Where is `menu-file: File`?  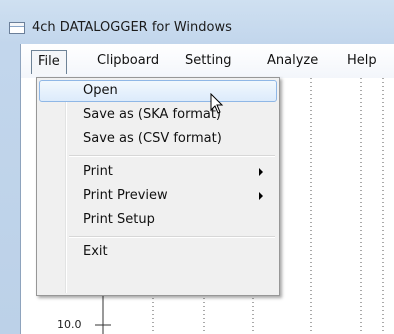 menu-file: File is located at coordinates (49, 62).